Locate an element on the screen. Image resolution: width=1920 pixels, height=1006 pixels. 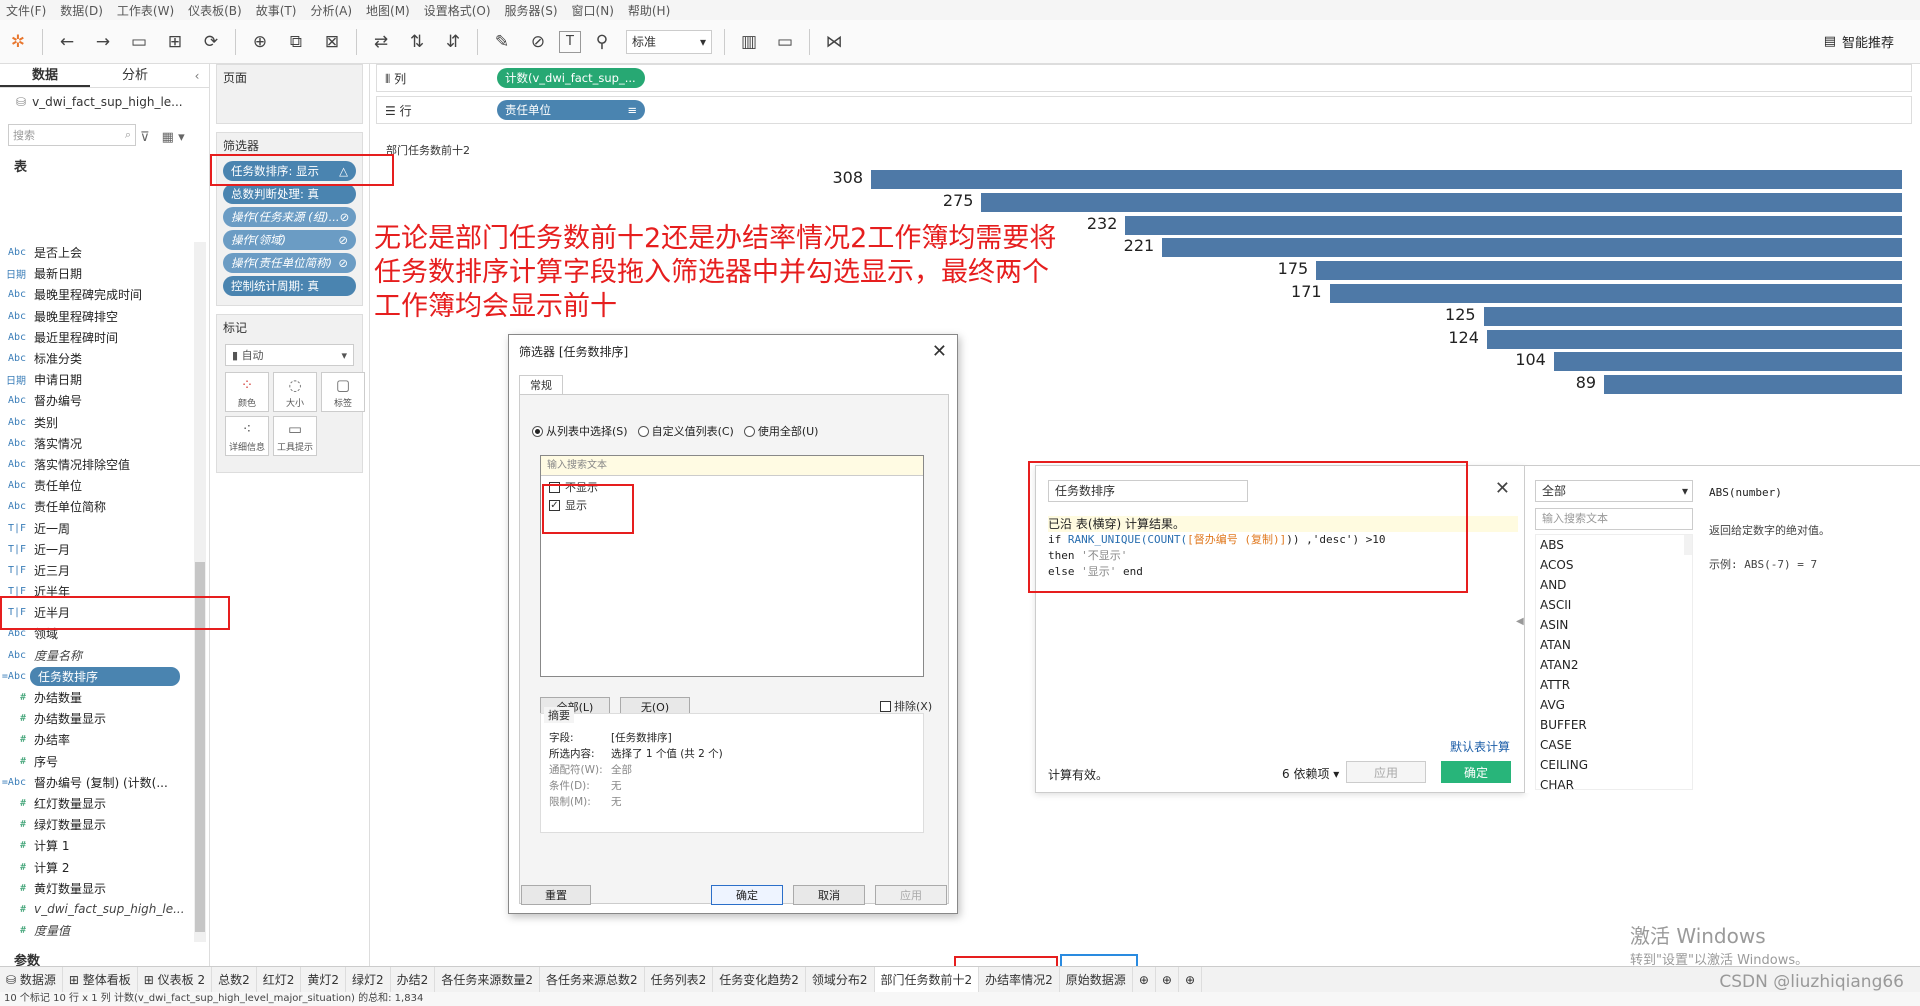
filter-pill: 操作(责任单位简称) ⊘ is located at coordinates (289, 263).